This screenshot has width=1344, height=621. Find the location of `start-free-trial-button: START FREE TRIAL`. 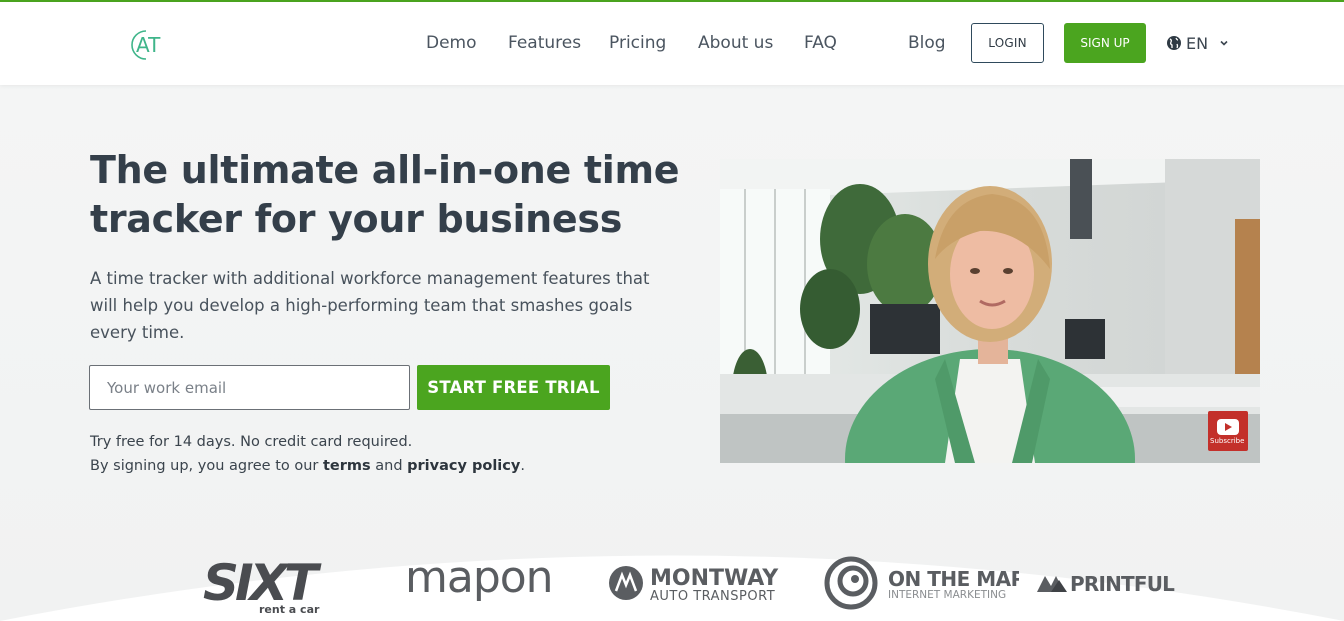

start-free-trial-button: START FREE TRIAL is located at coordinates (513, 387).